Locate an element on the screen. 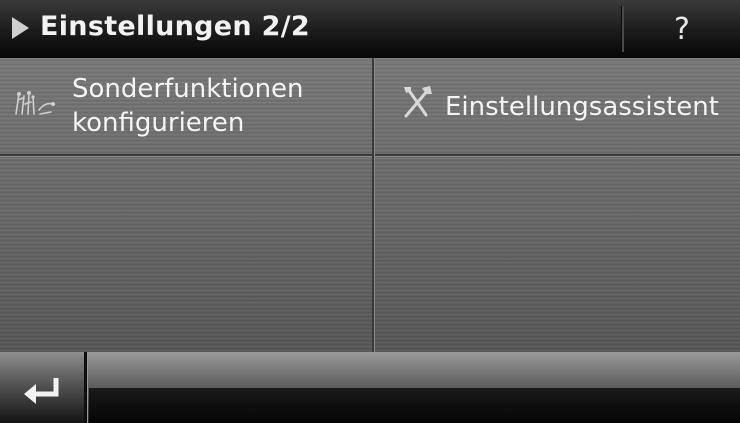 Image resolution: width=740 pixels, height=423 pixels. setup-assistant-button: Einstellungsassistent is located at coordinates (557, 106).